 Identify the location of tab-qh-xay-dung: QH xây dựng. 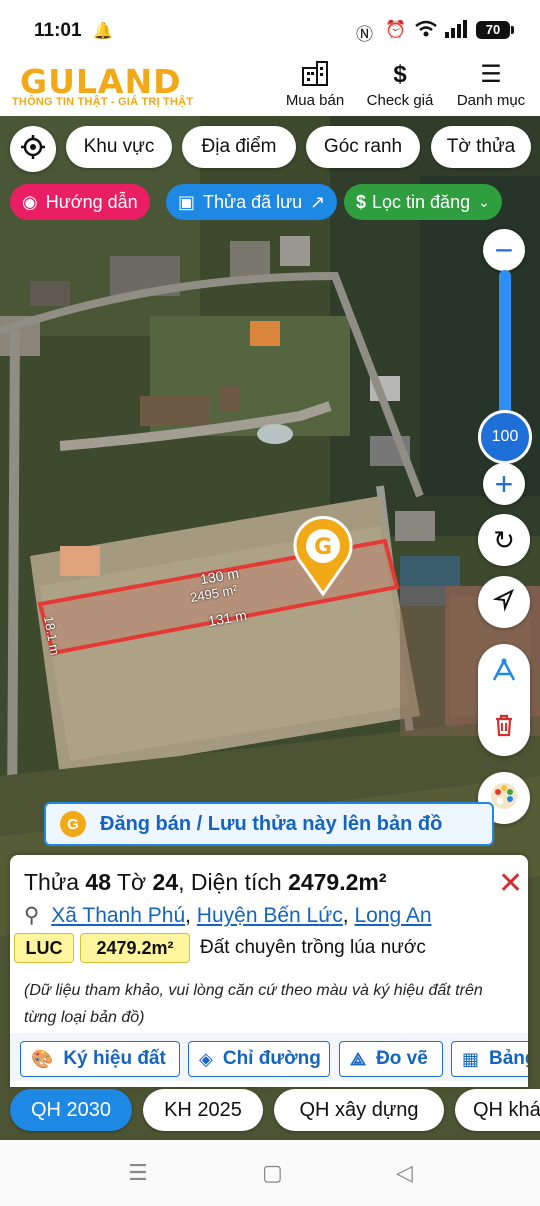
(359, 1110).